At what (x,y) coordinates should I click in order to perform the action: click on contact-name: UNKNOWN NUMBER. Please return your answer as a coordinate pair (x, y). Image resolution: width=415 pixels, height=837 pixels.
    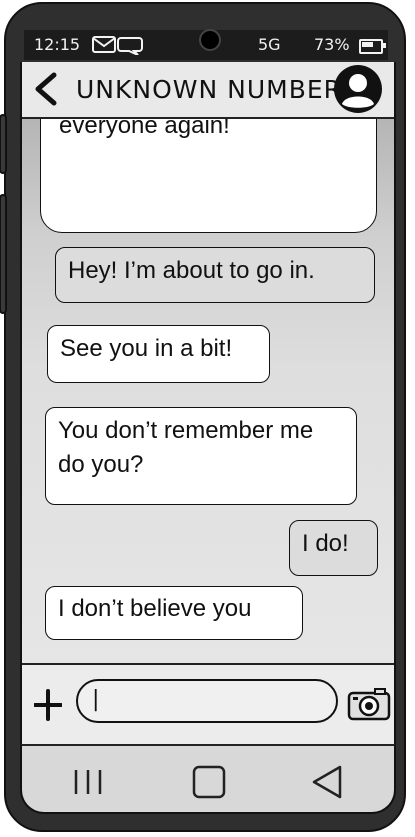
    Looking at the image, I should click on (209, 89).